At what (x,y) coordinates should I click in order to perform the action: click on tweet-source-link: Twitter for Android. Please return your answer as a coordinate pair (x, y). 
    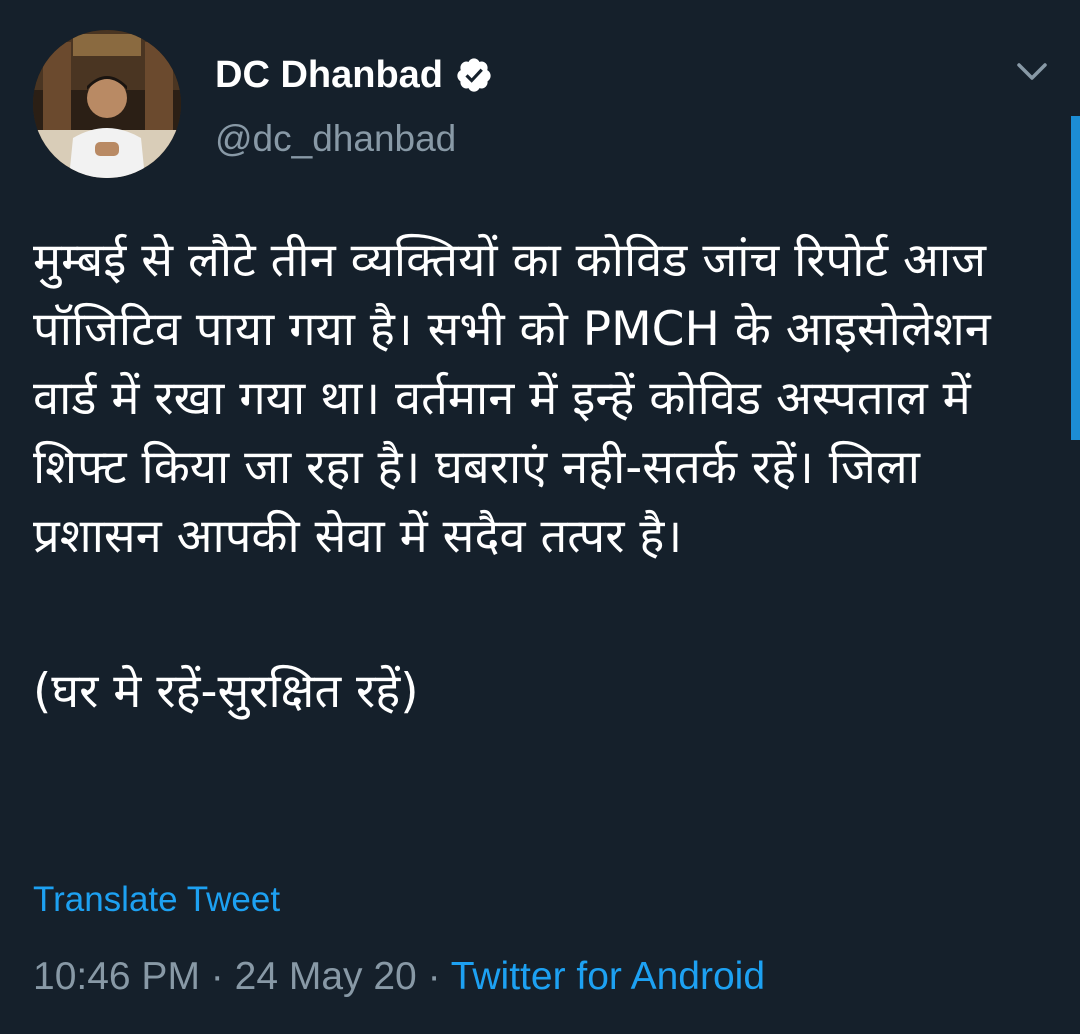
    Looking at the image, I should click on (608, 976).